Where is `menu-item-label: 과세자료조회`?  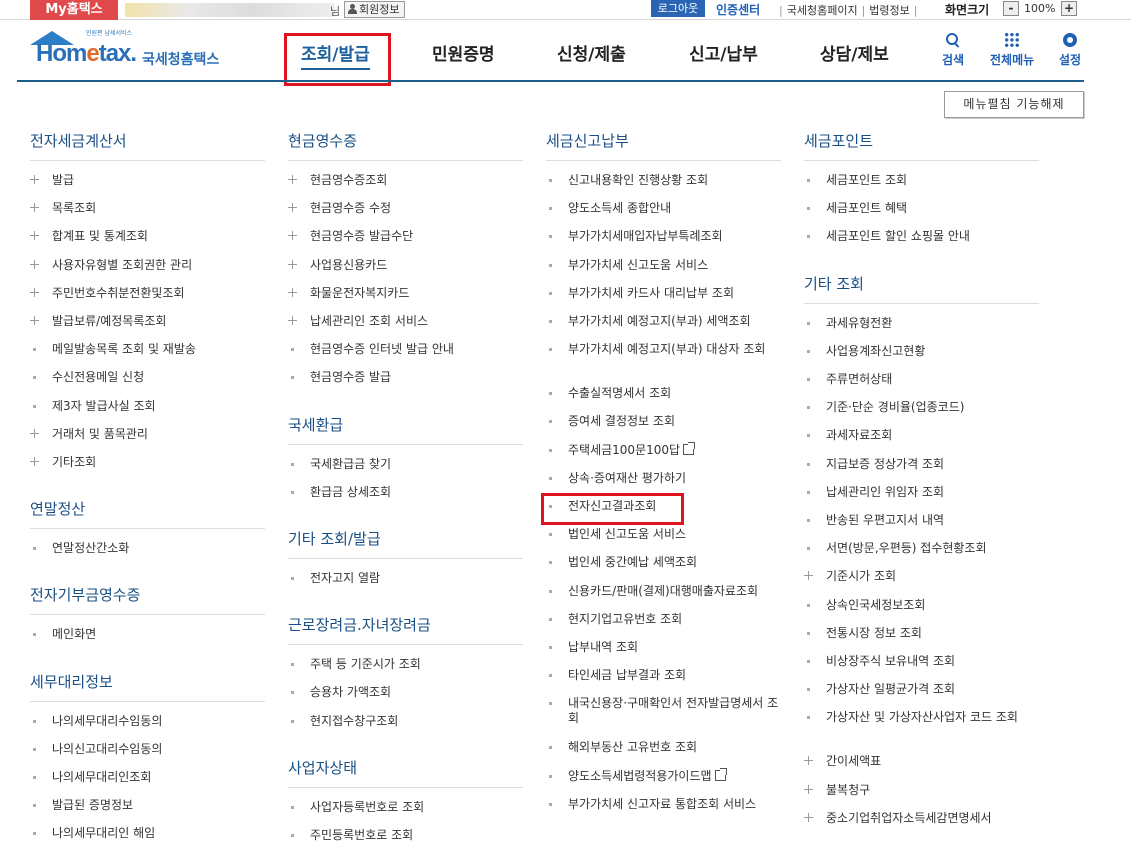 menu-item-label: 과세자료조회 is located at coordinates (859, 435).